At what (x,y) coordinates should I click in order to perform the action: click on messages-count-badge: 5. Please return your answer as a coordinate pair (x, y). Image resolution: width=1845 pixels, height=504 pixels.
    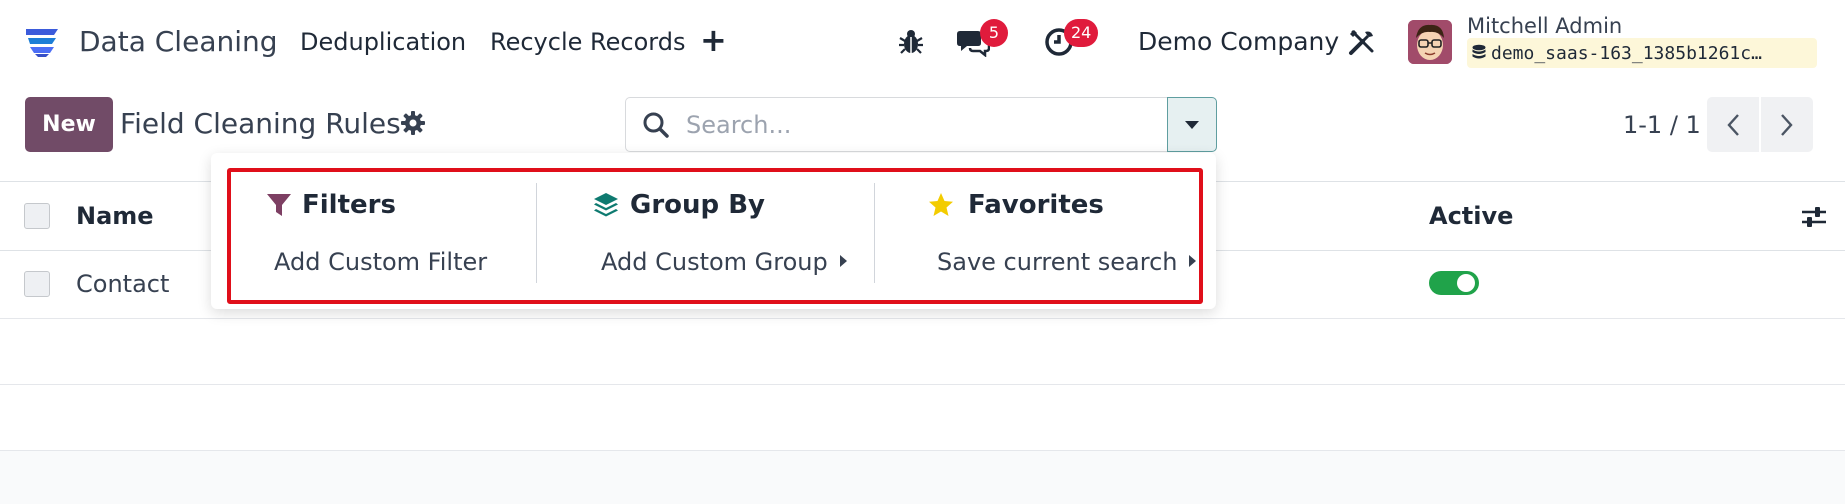
    Looking at the image, I should click on (994, 33).